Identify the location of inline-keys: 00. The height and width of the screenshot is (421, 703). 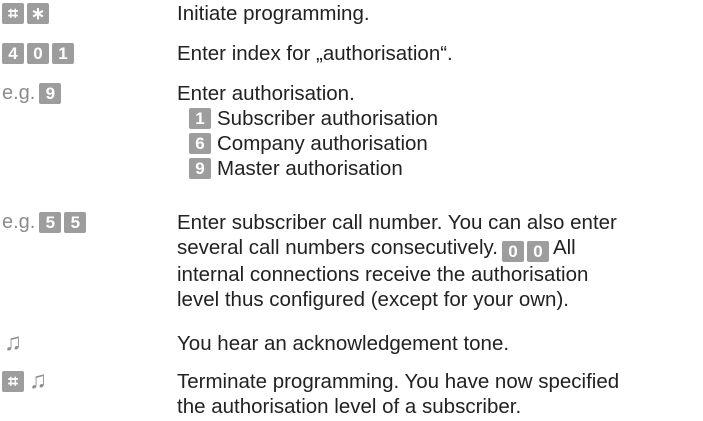
(525, 251).